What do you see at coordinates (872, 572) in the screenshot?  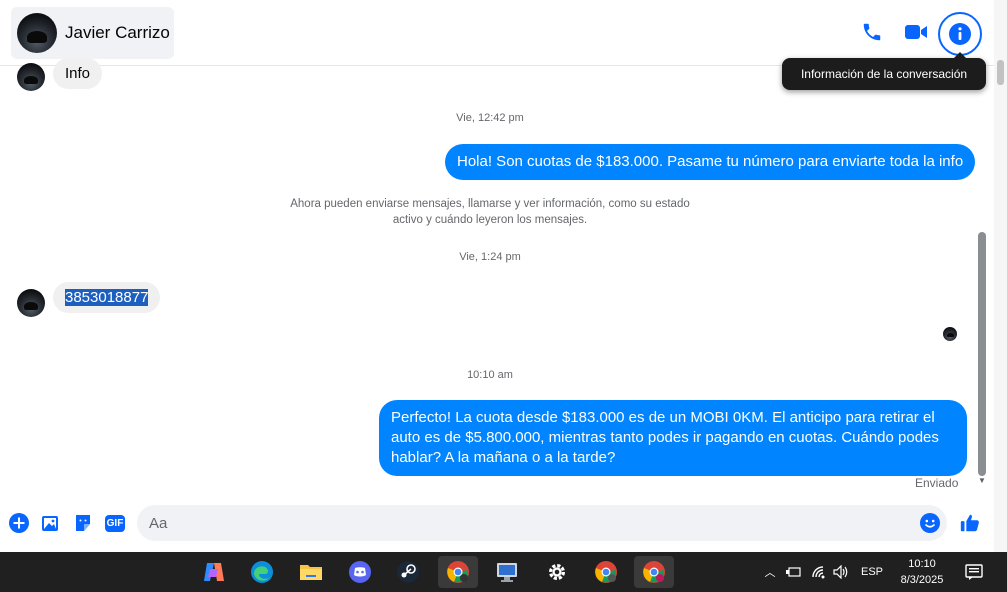 I see `tray-language: ESP` at bounding box center [872, 572].